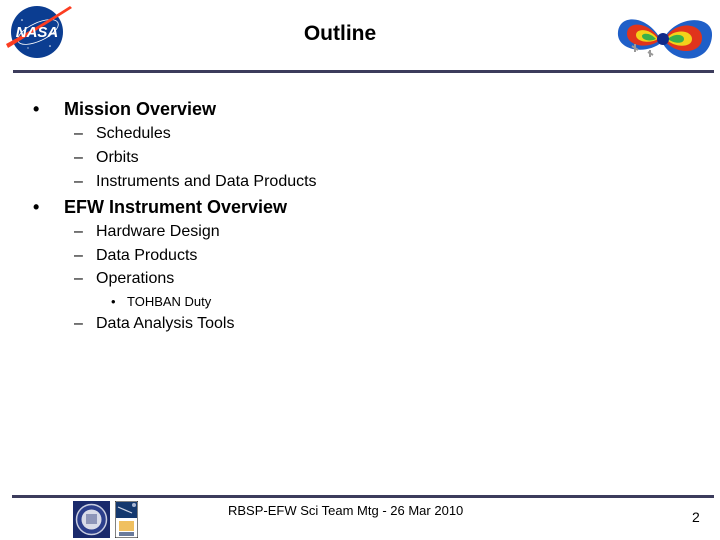  I want to click on page-number: 2, so click(696, 517).